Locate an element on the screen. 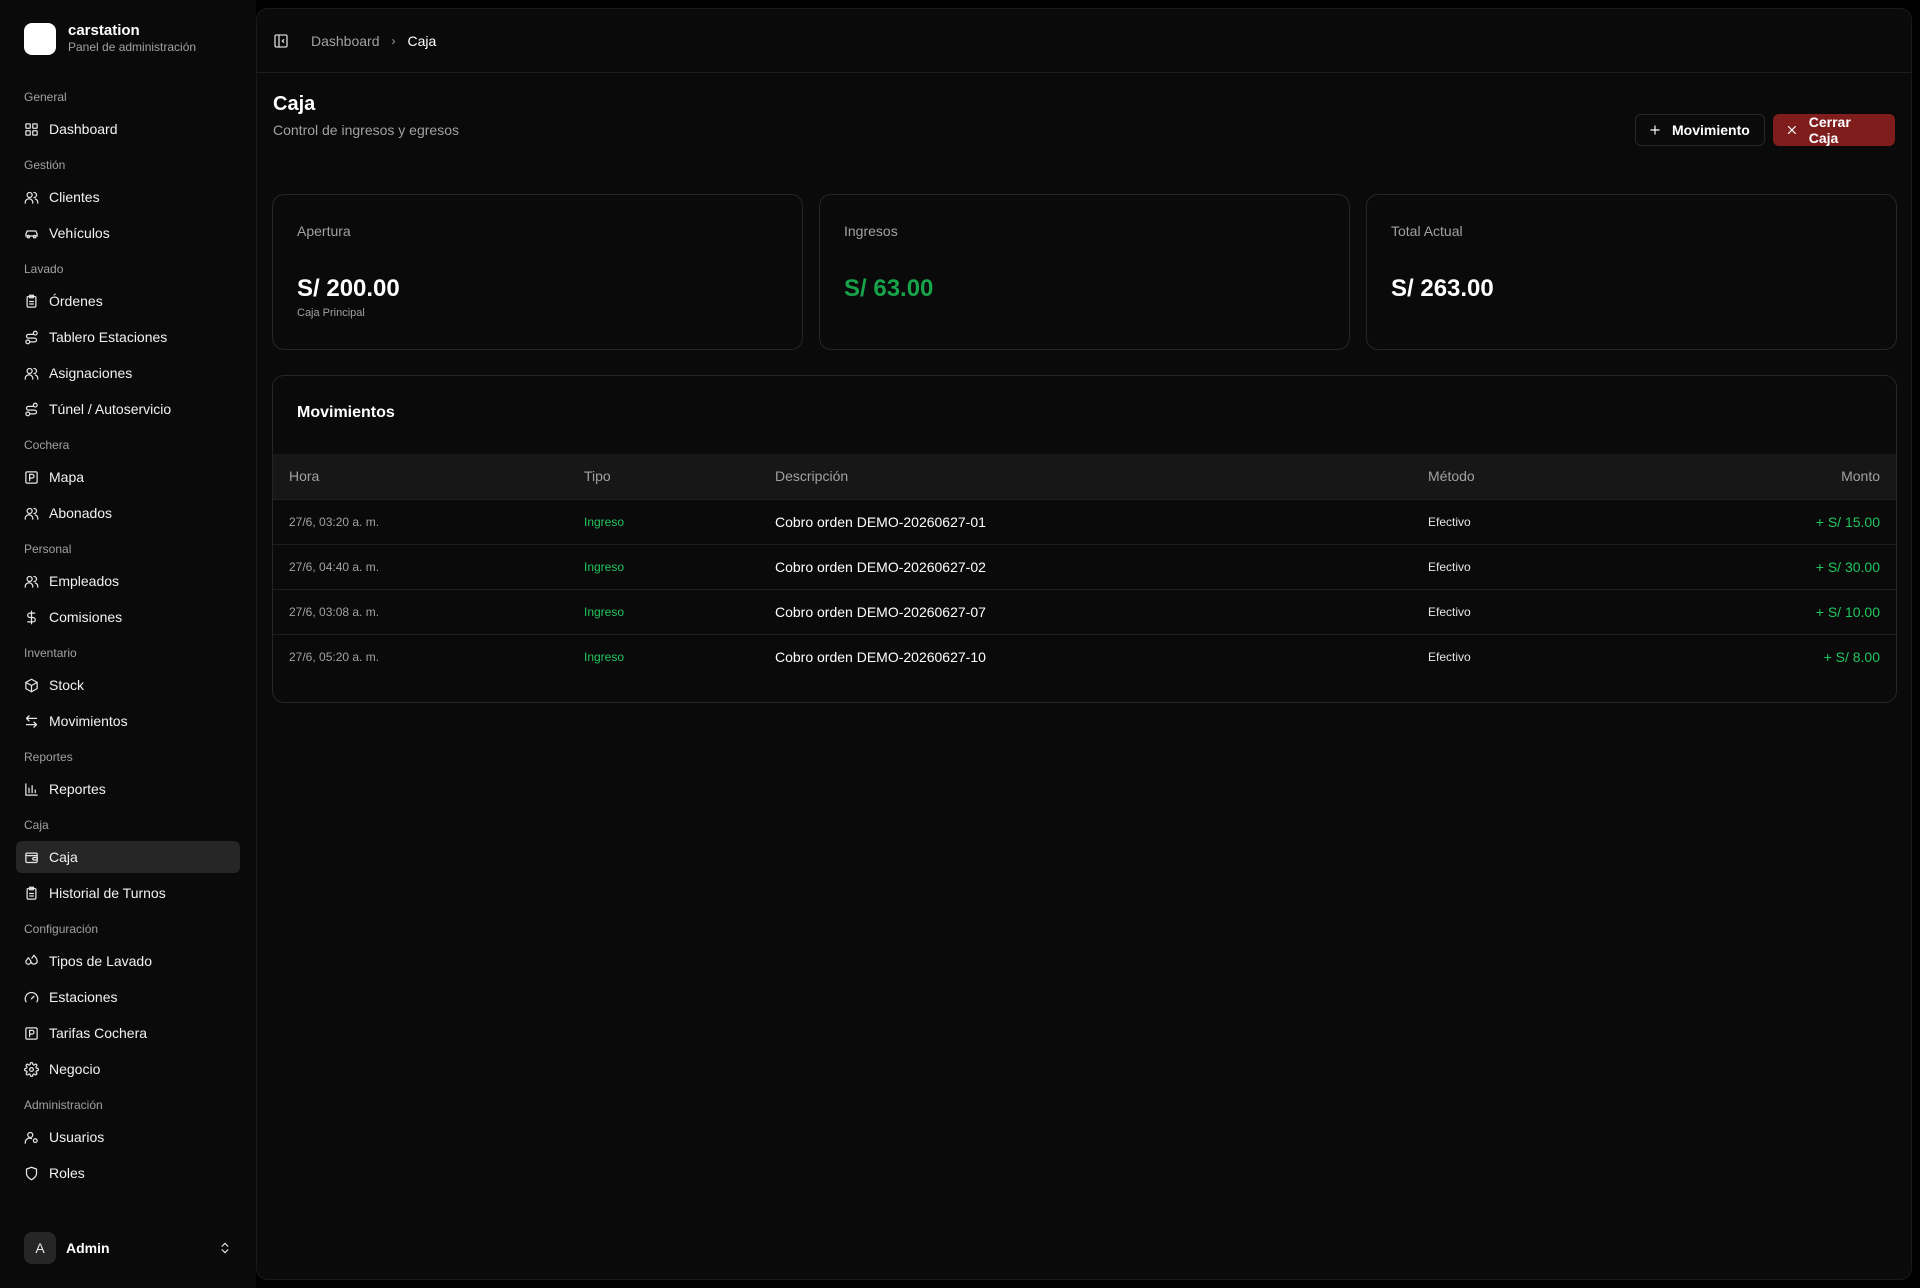 This screenshot has width=1920, height=1288. sidebar-group-label: Reportes is located at coordinates (48, 757).